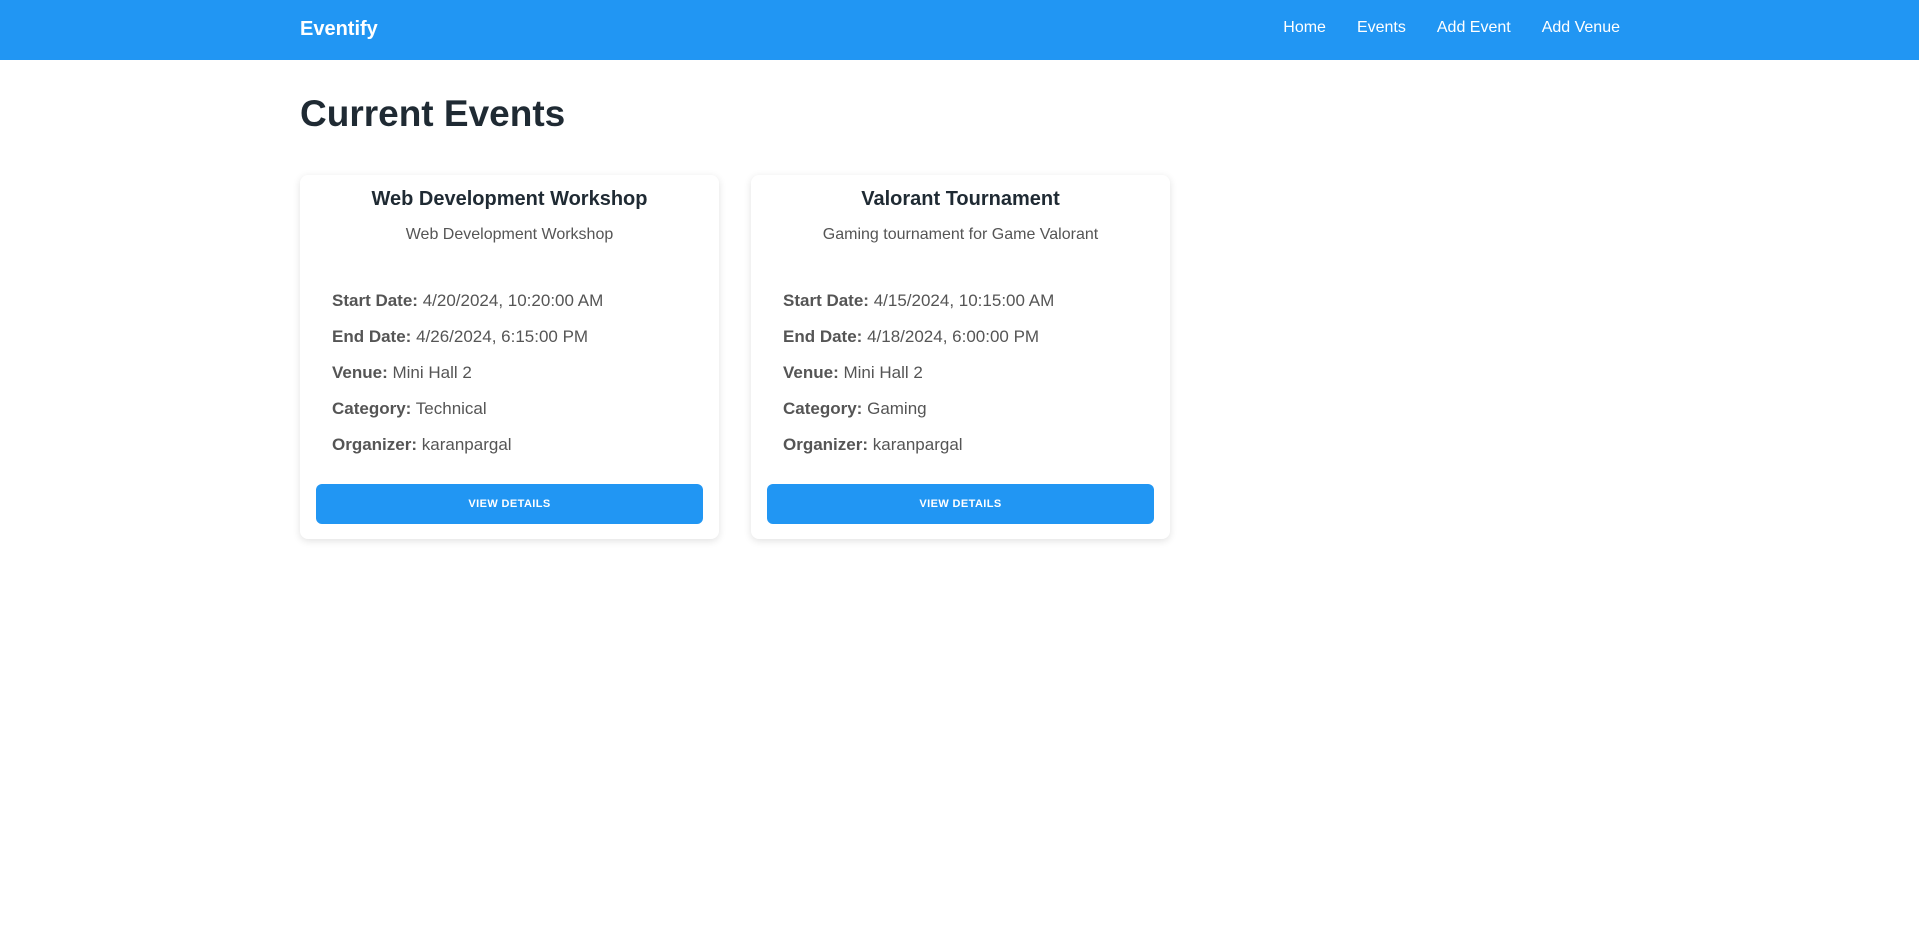  What do you see at coordinates (1474, 28) in the screenshot?
I see `nav-link-add-event: Add Event` at bounding box center [1474, 28].